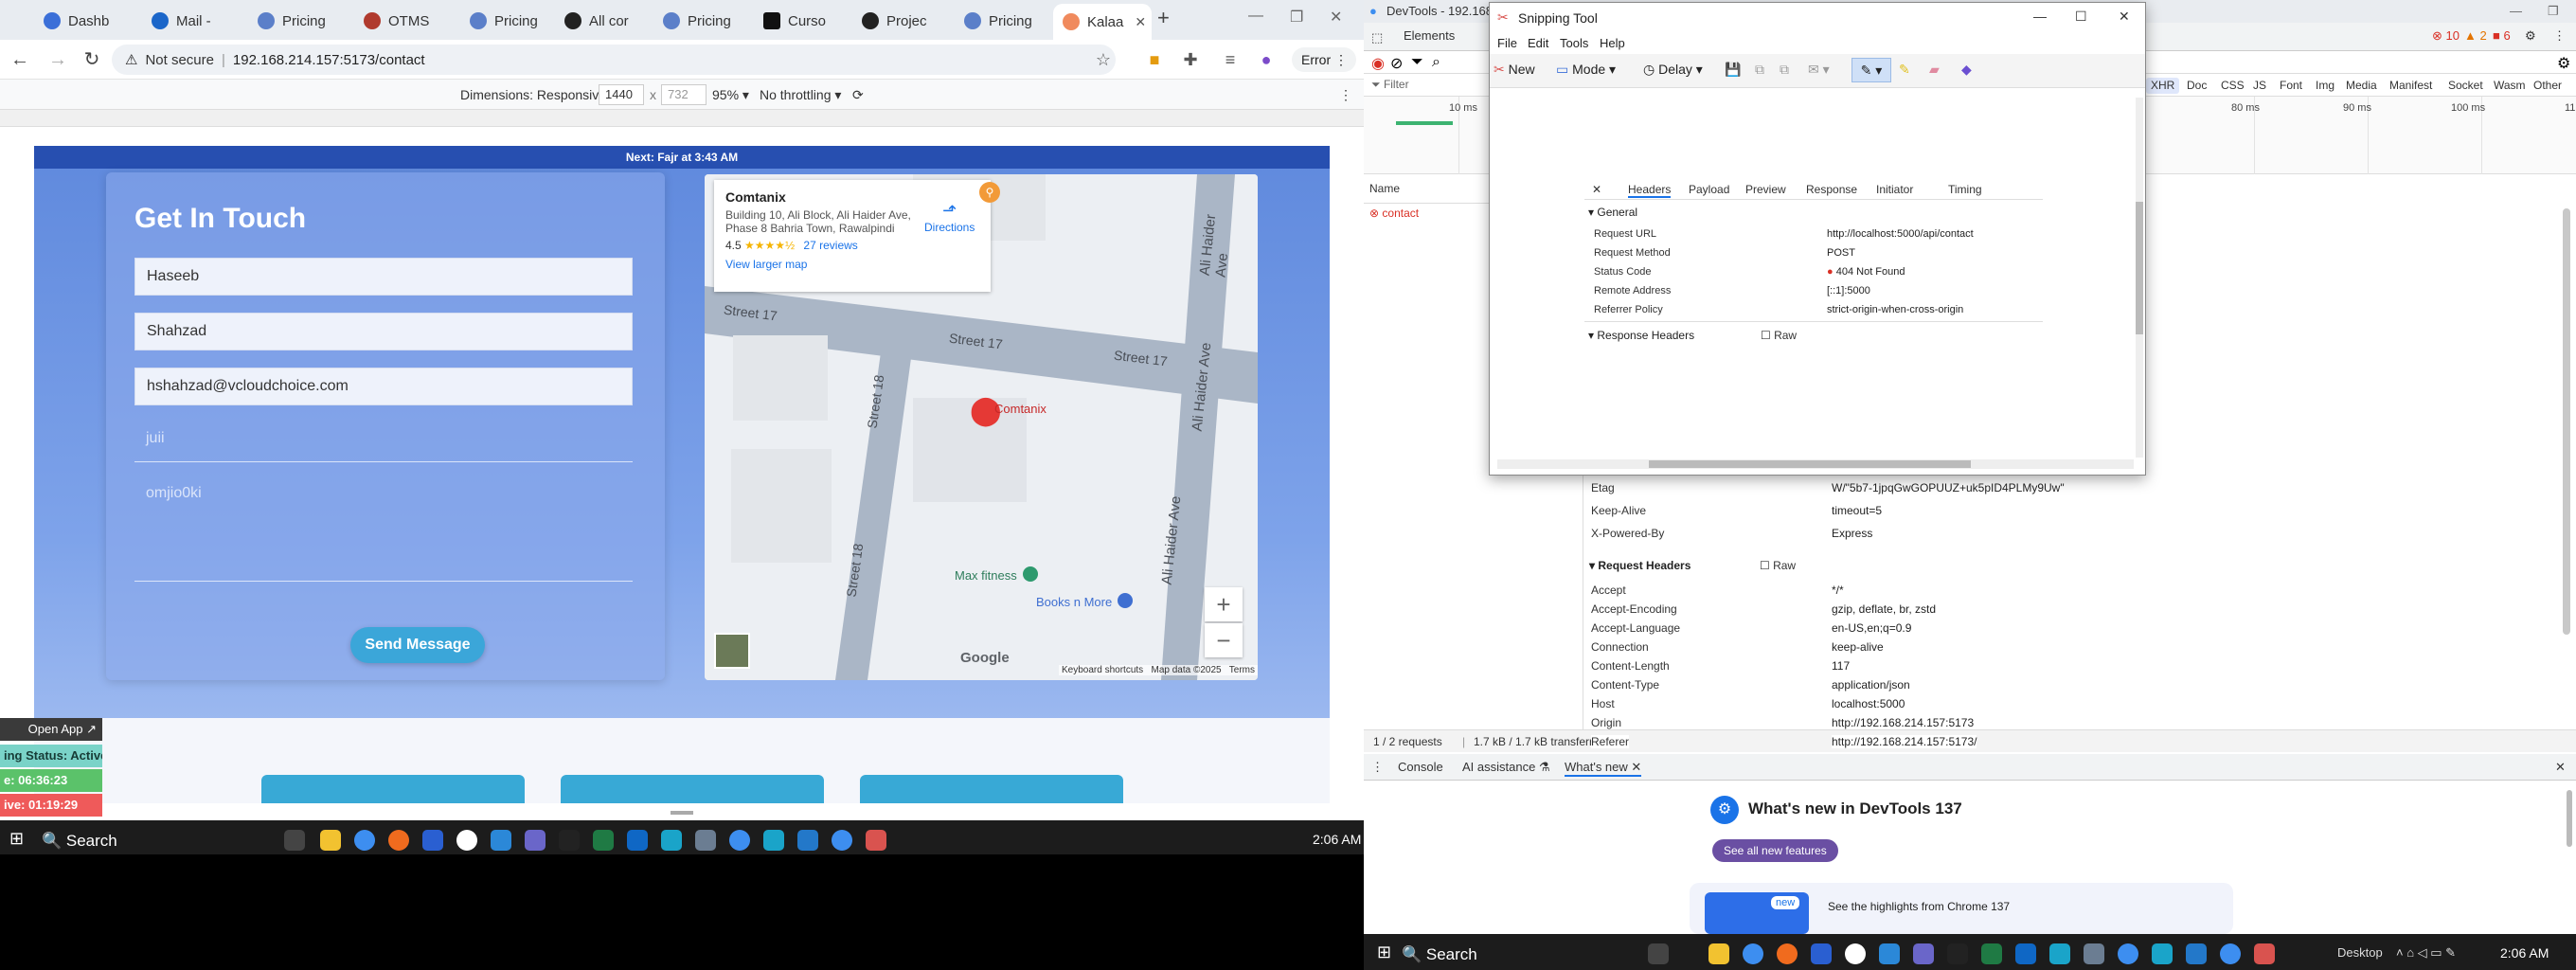 The height and width of the screenshot is (970, 2576). Describe the element at coordinates (195, 21) in the screenshot. I see `tab-mail: Mail -` at that location.